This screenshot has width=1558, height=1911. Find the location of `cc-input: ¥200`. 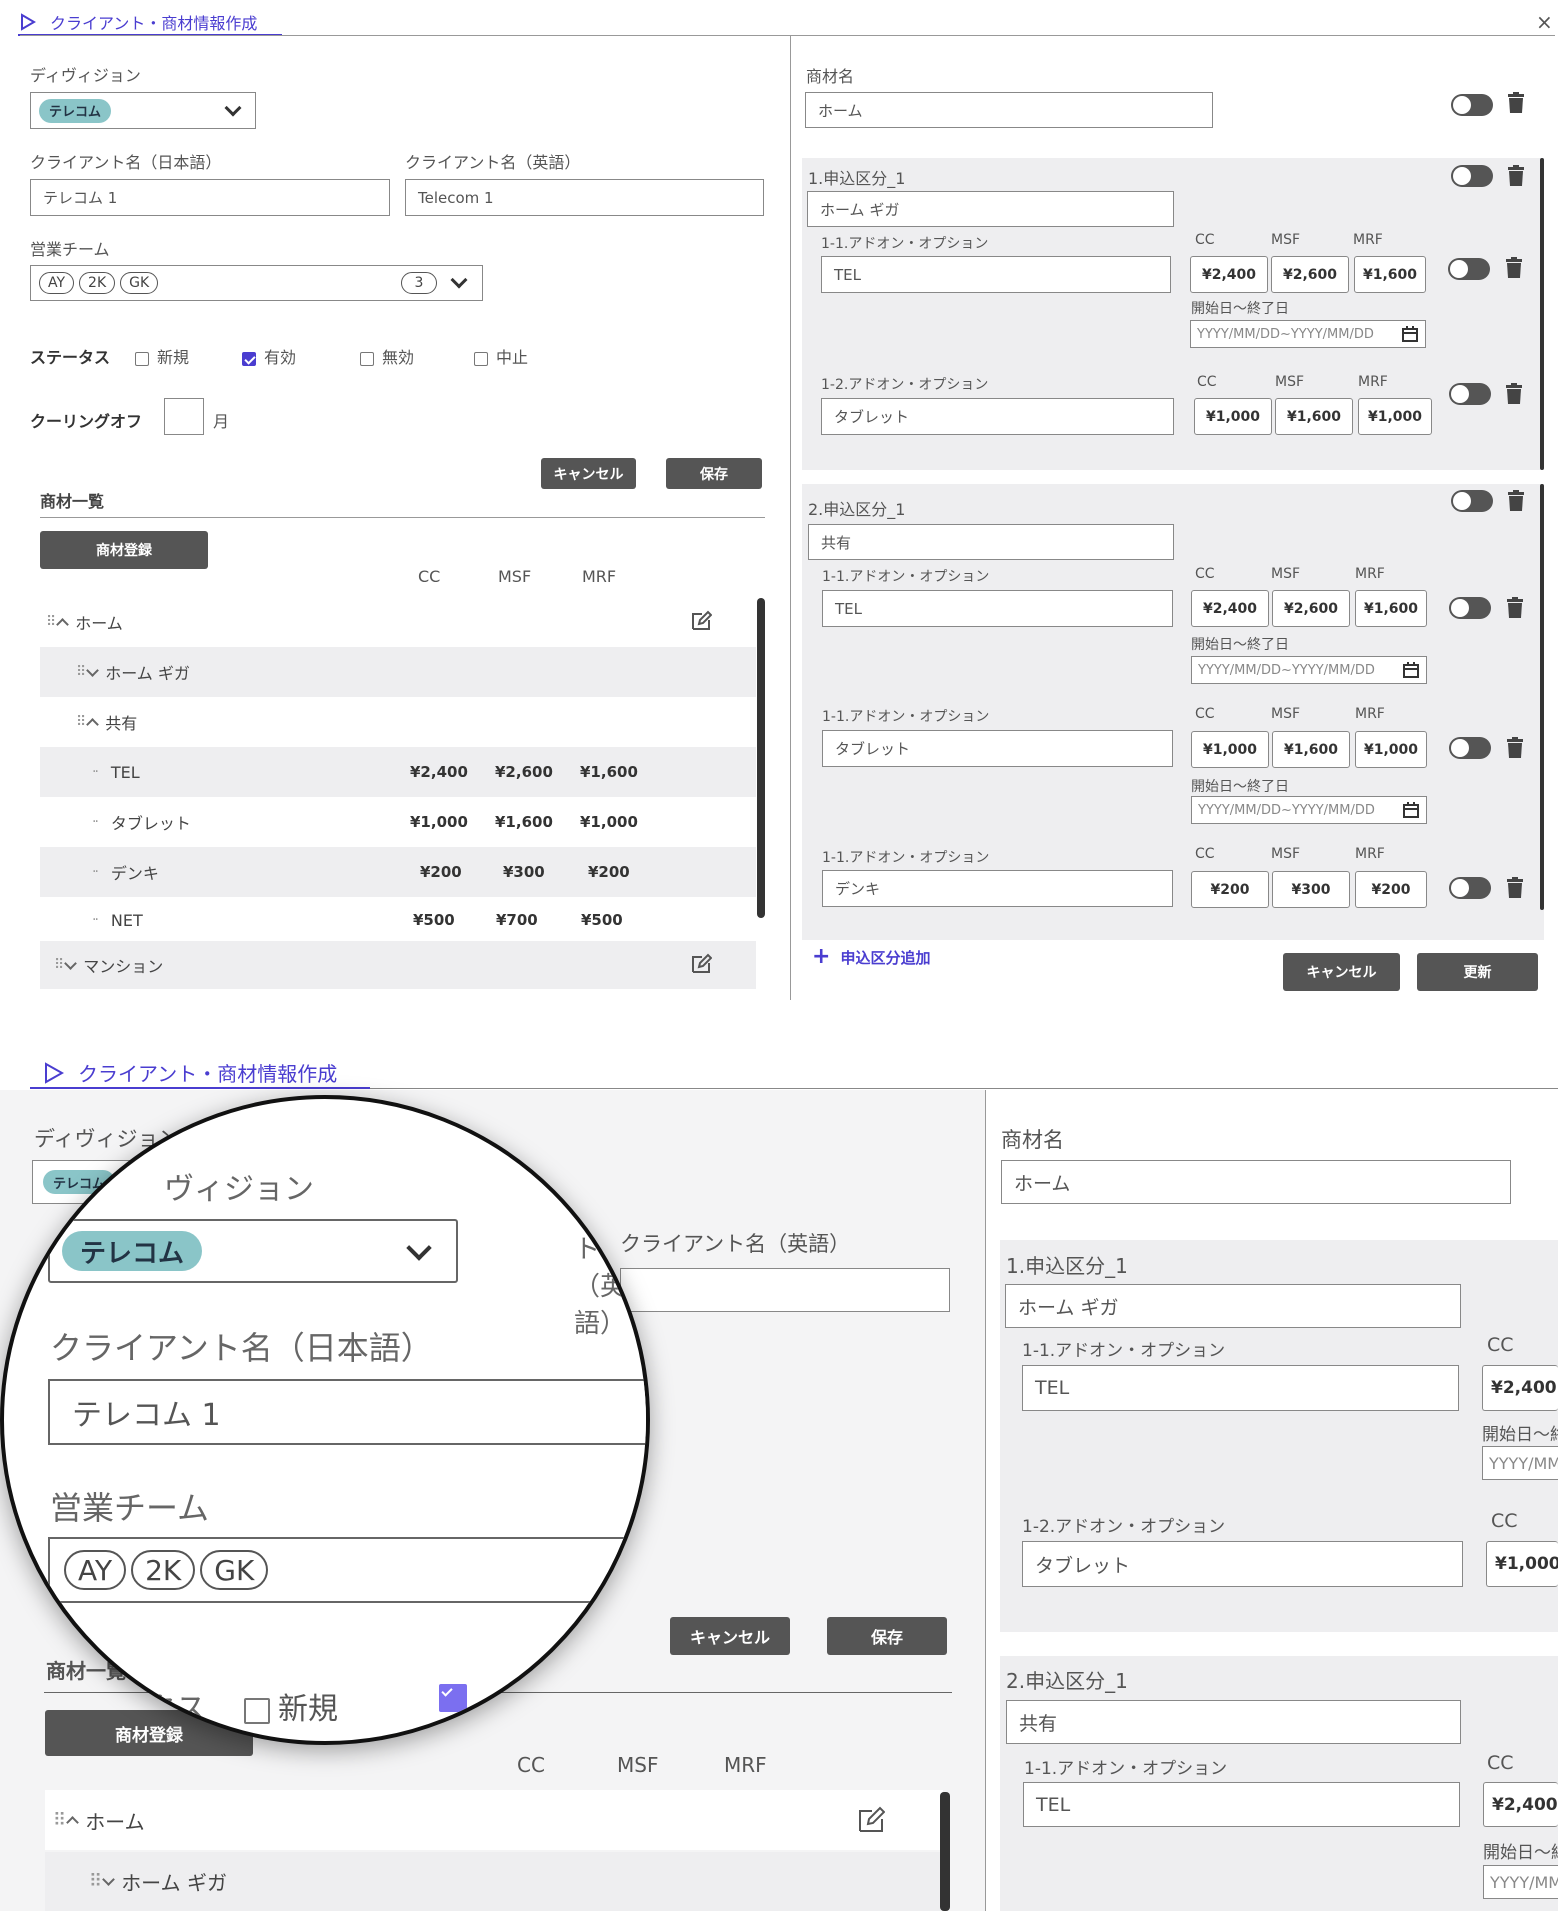

cc-input: ¥200 is located at coordinates (1230, 889).